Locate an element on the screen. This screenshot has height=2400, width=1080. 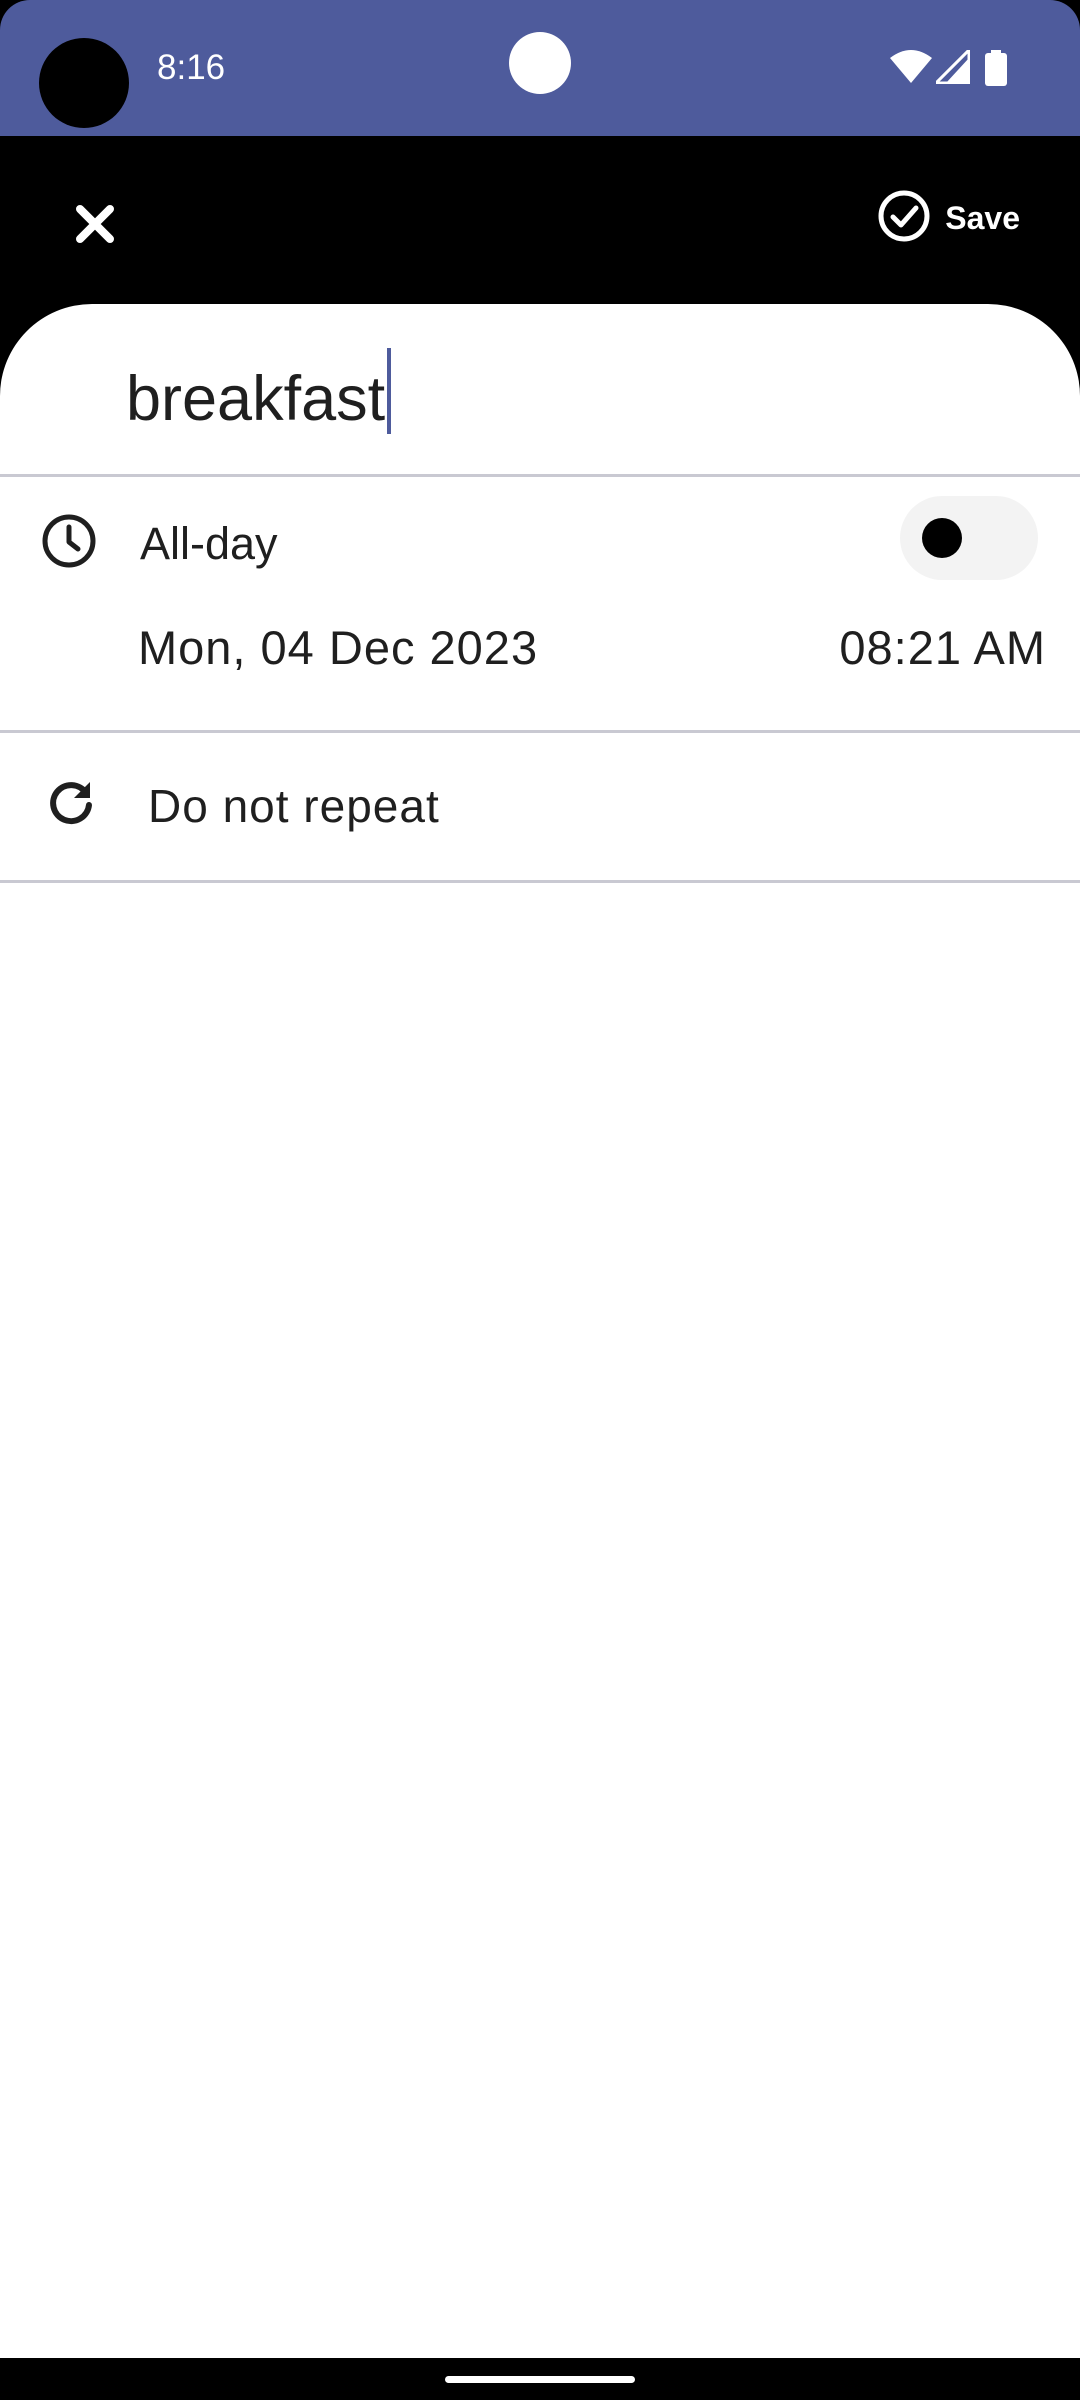
start-date-field: Mon, 04 Dec 2023 is located at coordinates (338, 648).